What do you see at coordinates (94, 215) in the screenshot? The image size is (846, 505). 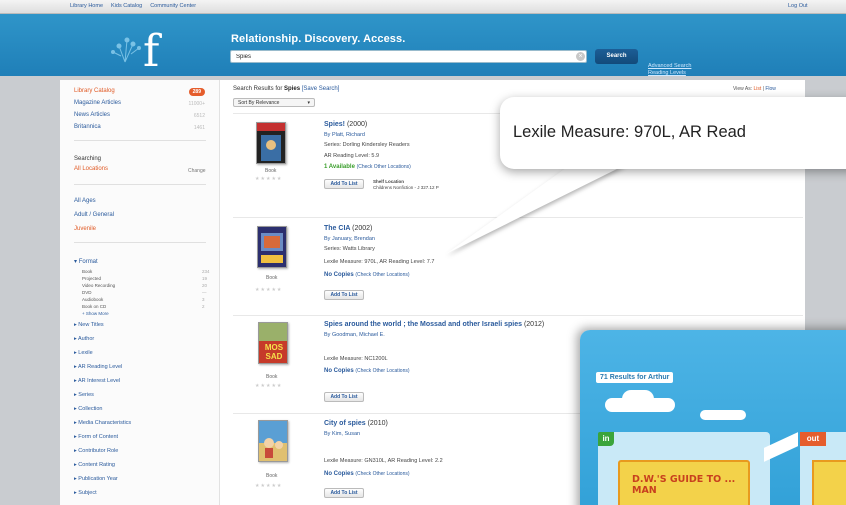 I see `audience-adult: Adult / General` at bounding box center [94, 215].